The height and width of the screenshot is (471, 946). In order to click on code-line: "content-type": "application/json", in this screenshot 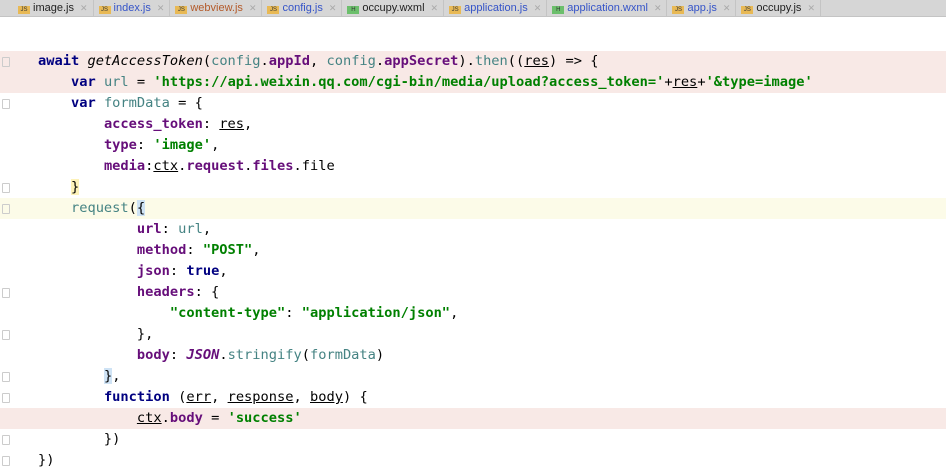, I will do `click(473, 313)`.